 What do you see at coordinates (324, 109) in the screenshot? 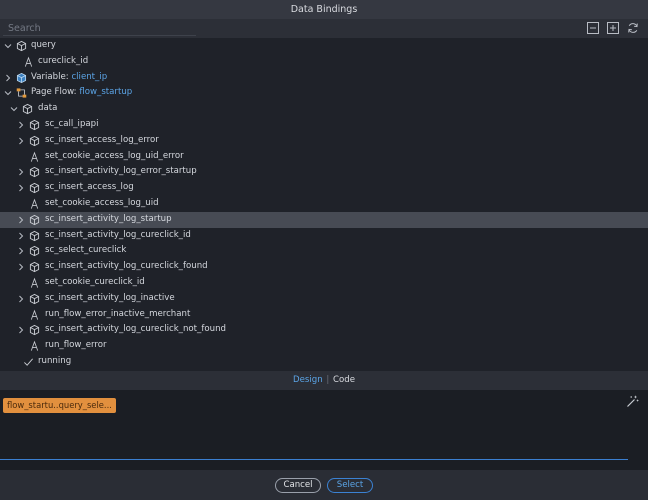
I see `tree-node-data: data` at bounding box center [324, 109].